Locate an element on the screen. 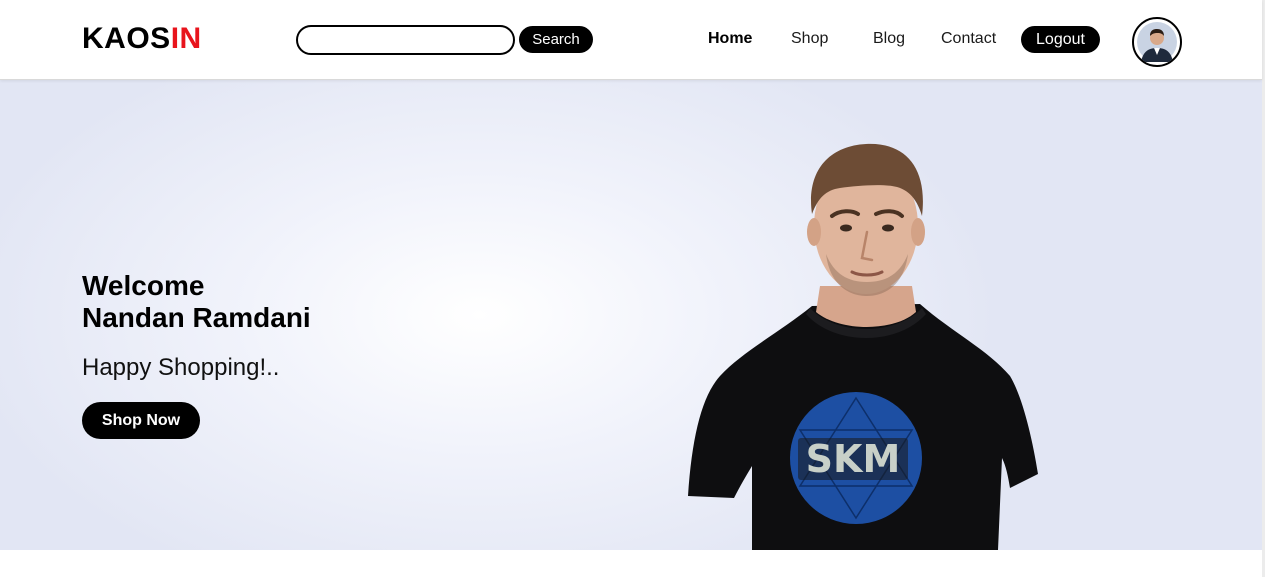 The height and width of the screenshot is (577, 1265). logo-text-accent: IN is located at coordinates (186, 38).